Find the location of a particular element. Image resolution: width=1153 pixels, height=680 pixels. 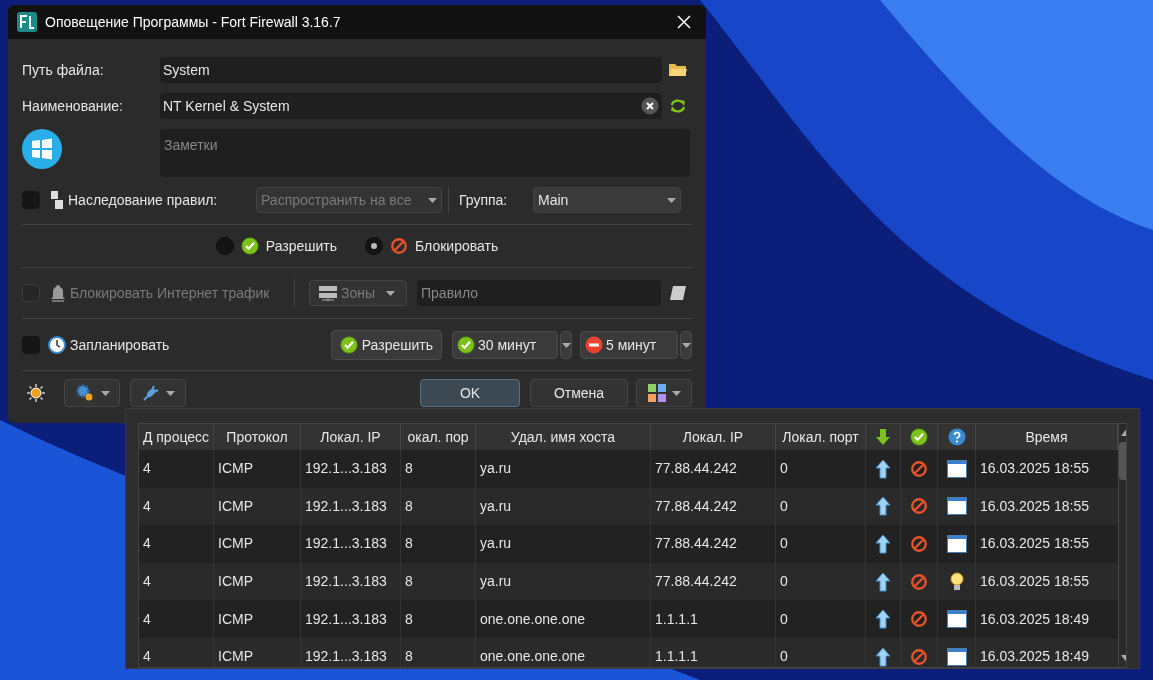

sun-icon is located at coordinates (36, 393).